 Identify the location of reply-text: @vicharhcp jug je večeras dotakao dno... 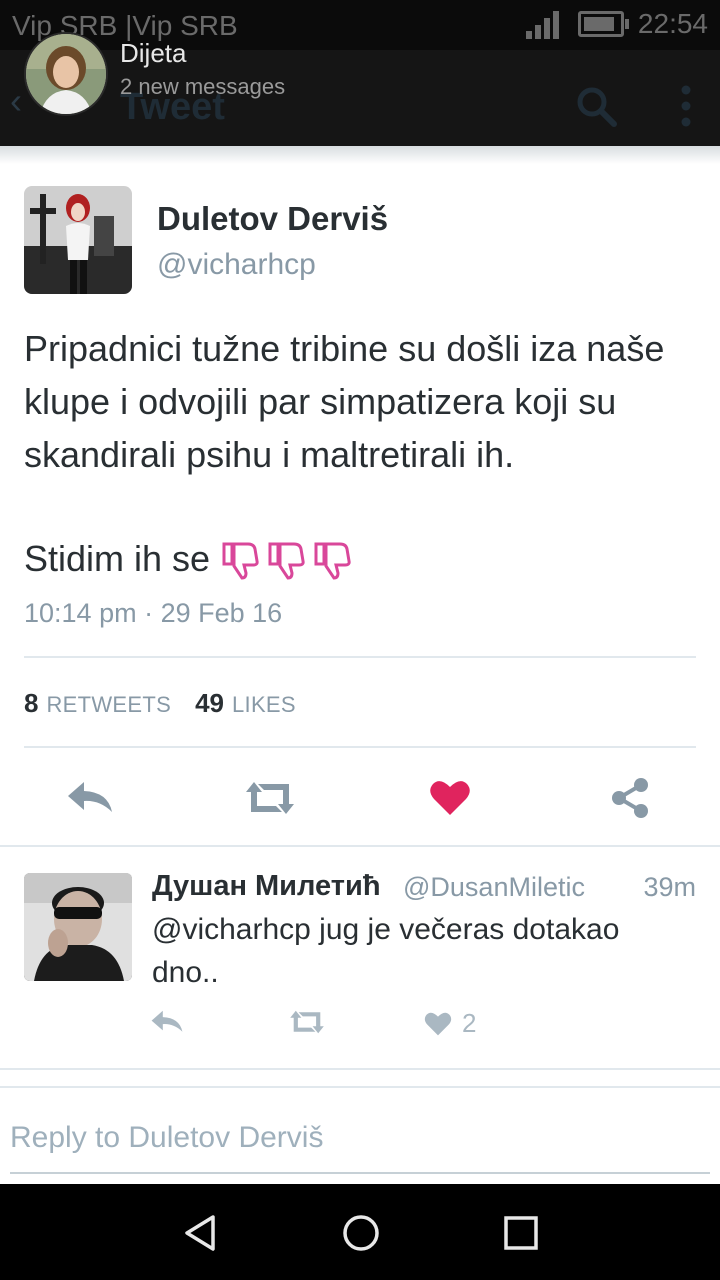
(386, 951).